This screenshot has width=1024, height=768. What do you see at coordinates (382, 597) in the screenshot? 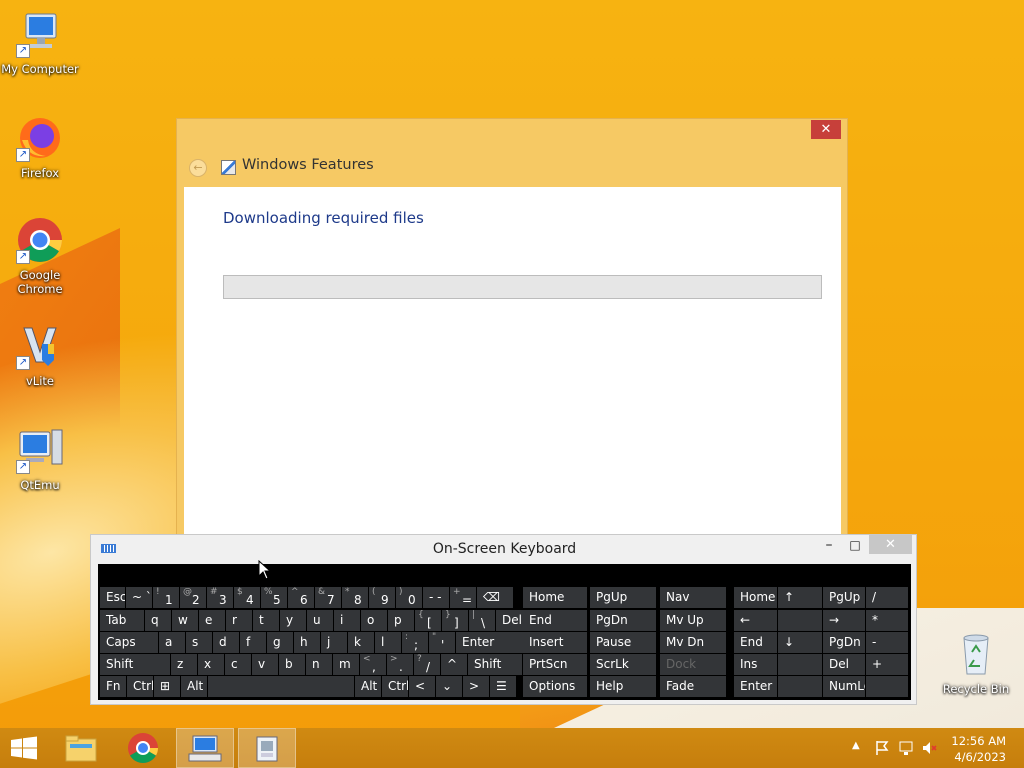
I see `key-9: (9` at bounding box center [382, 597].